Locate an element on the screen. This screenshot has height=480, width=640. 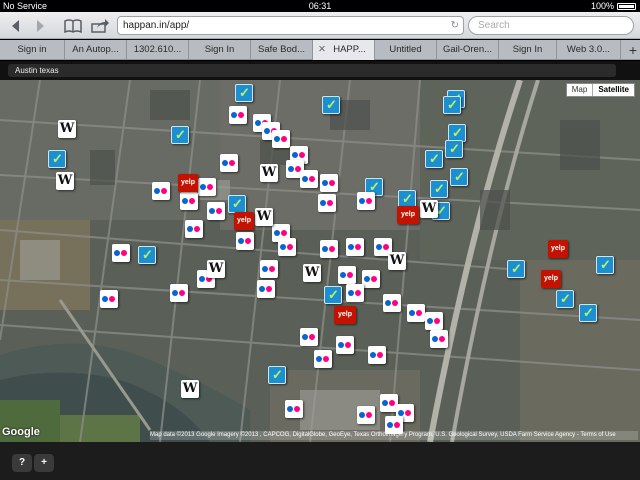
battery-icon is located at coordinates (626, 6).